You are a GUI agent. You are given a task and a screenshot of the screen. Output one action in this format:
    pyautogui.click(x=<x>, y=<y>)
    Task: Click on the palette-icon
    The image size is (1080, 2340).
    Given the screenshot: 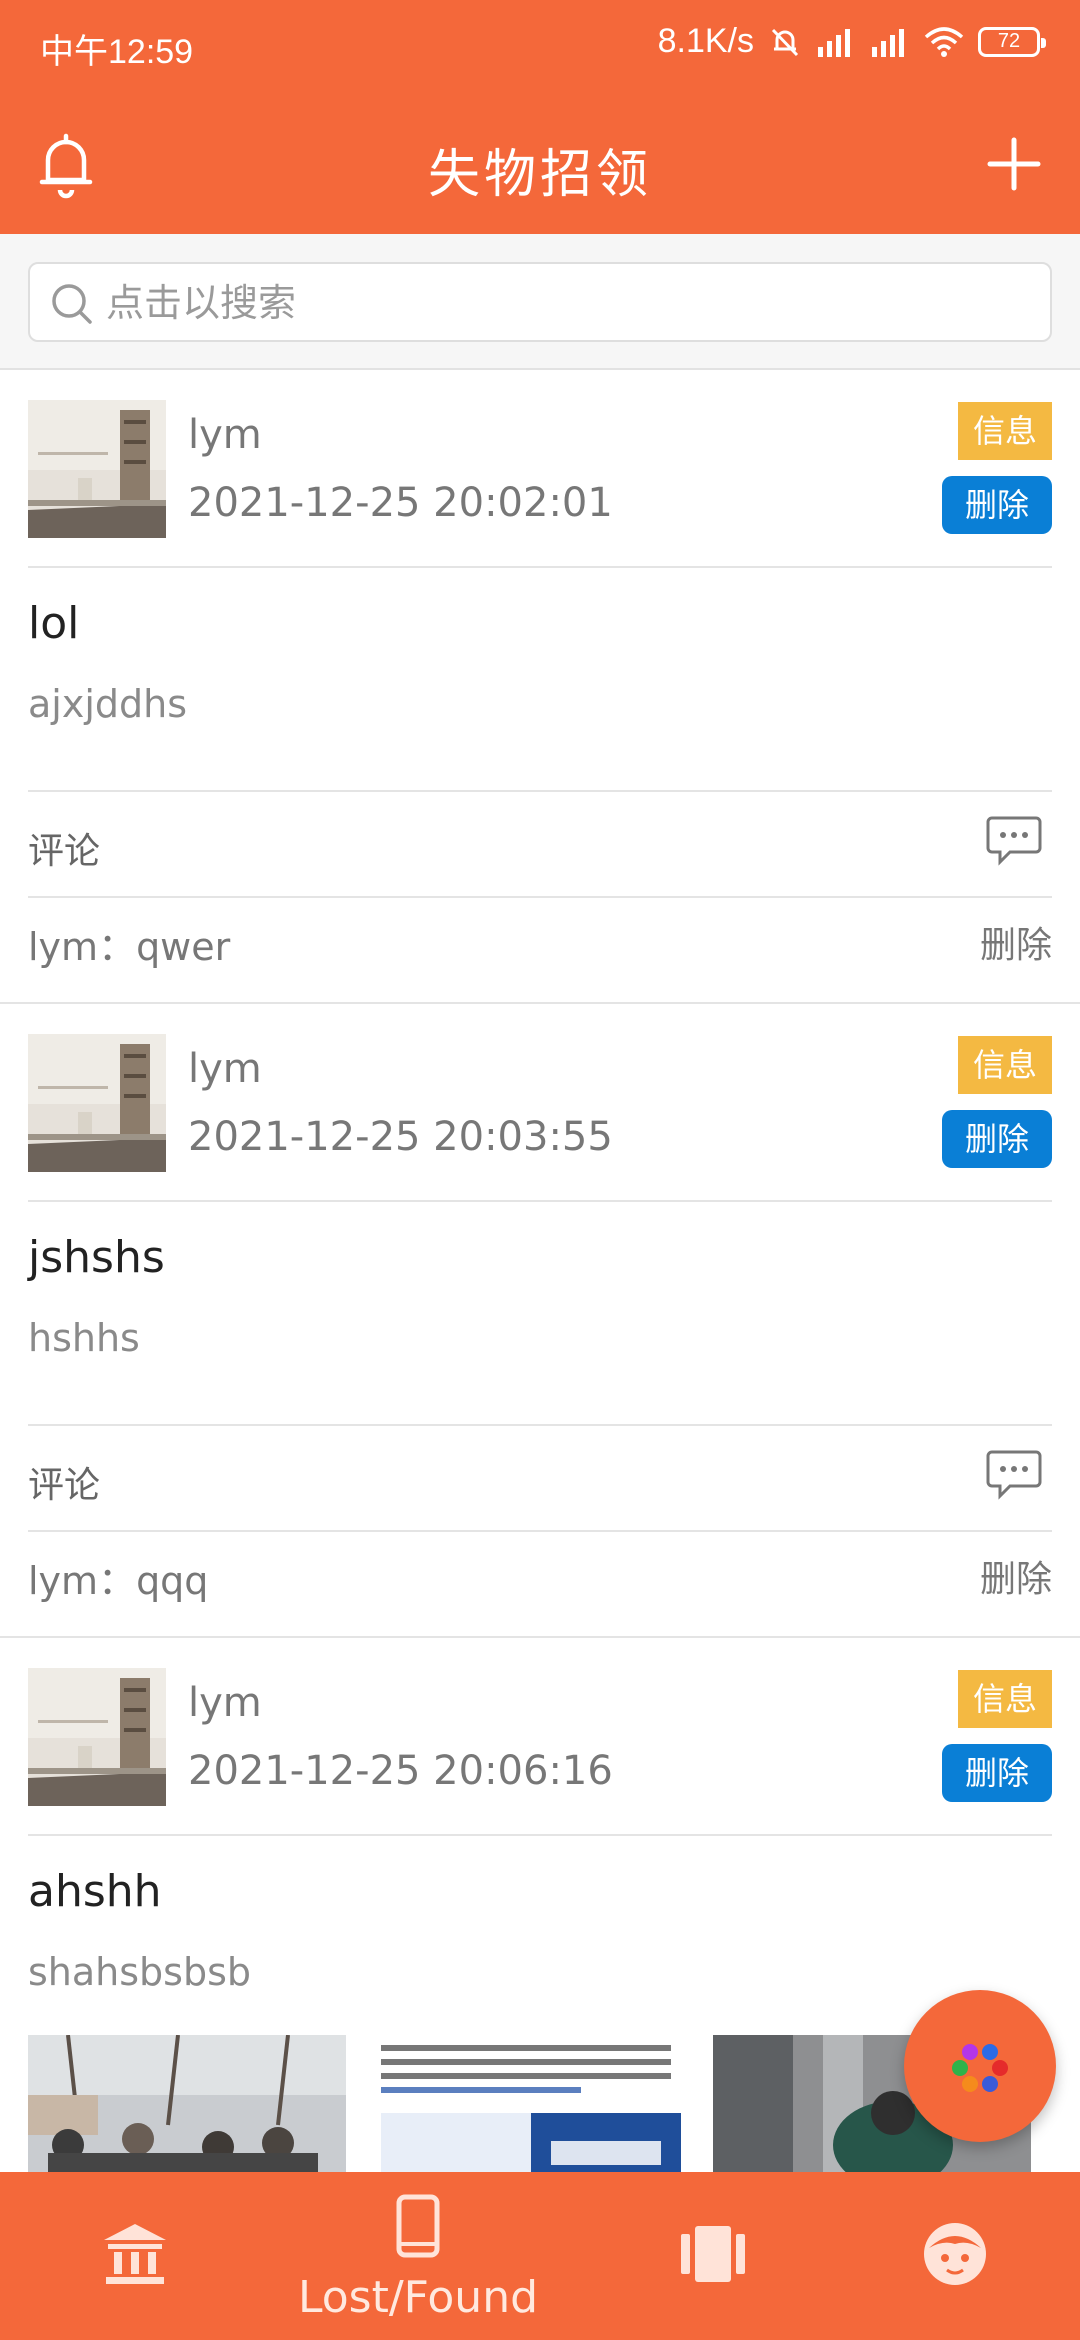 What is the action you would take?
    pyautogui.click(x=980, y=2068)
    